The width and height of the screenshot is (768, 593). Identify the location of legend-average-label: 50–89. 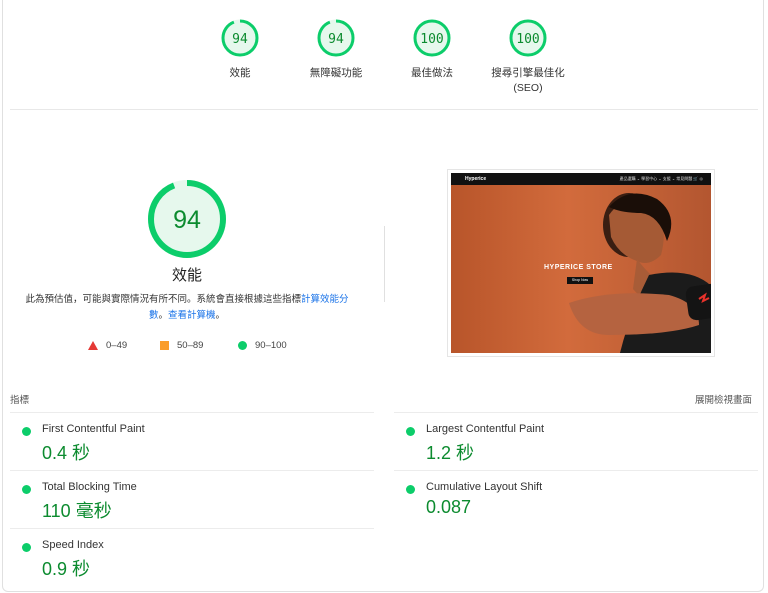
(190, 345).